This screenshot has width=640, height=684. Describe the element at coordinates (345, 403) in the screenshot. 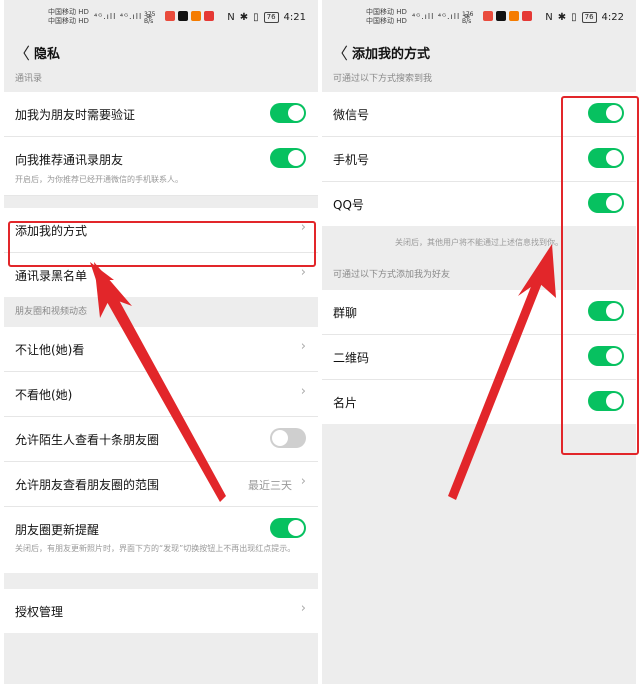

I see `row-label: 名片` at that location.